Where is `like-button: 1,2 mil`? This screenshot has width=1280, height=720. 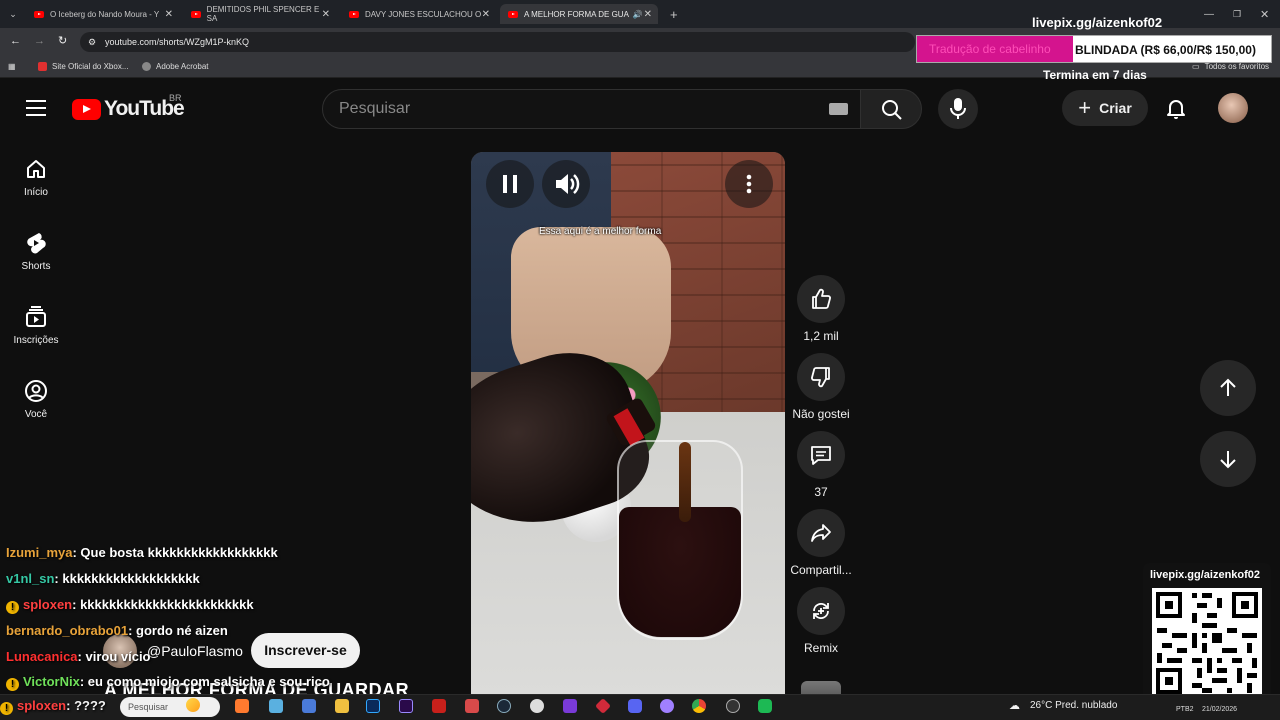
like-button: 1,2 mil is located at coordinates (821, 309).